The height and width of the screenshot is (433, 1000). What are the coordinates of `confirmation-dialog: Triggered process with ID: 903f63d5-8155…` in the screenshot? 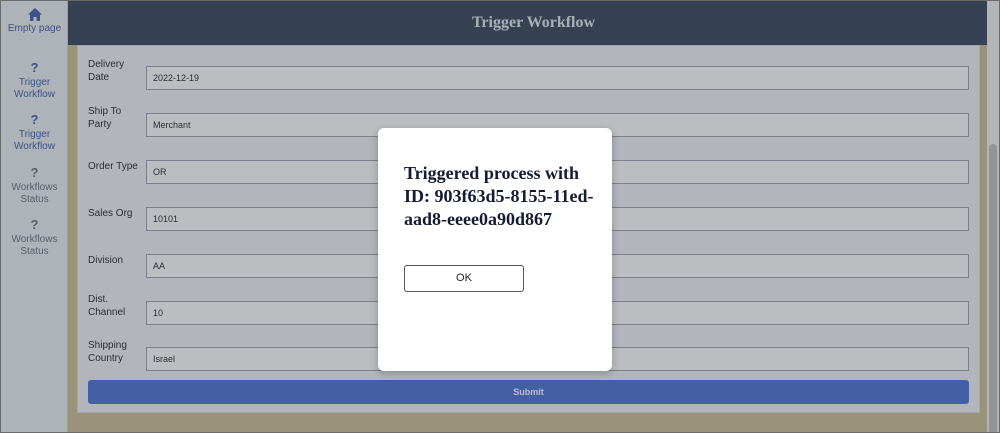 It's located at (495, 249).